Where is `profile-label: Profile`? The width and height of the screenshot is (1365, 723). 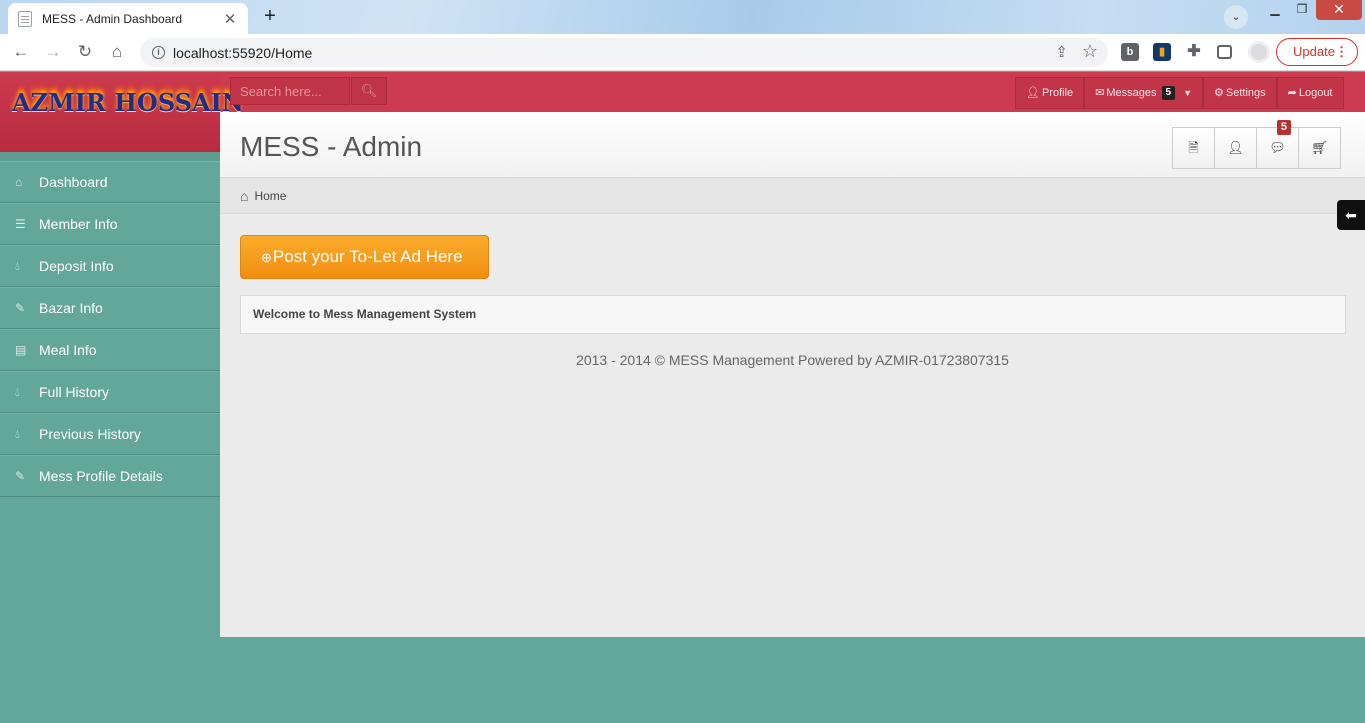
profile-label: Profile is located at coordinates (1057, 93).